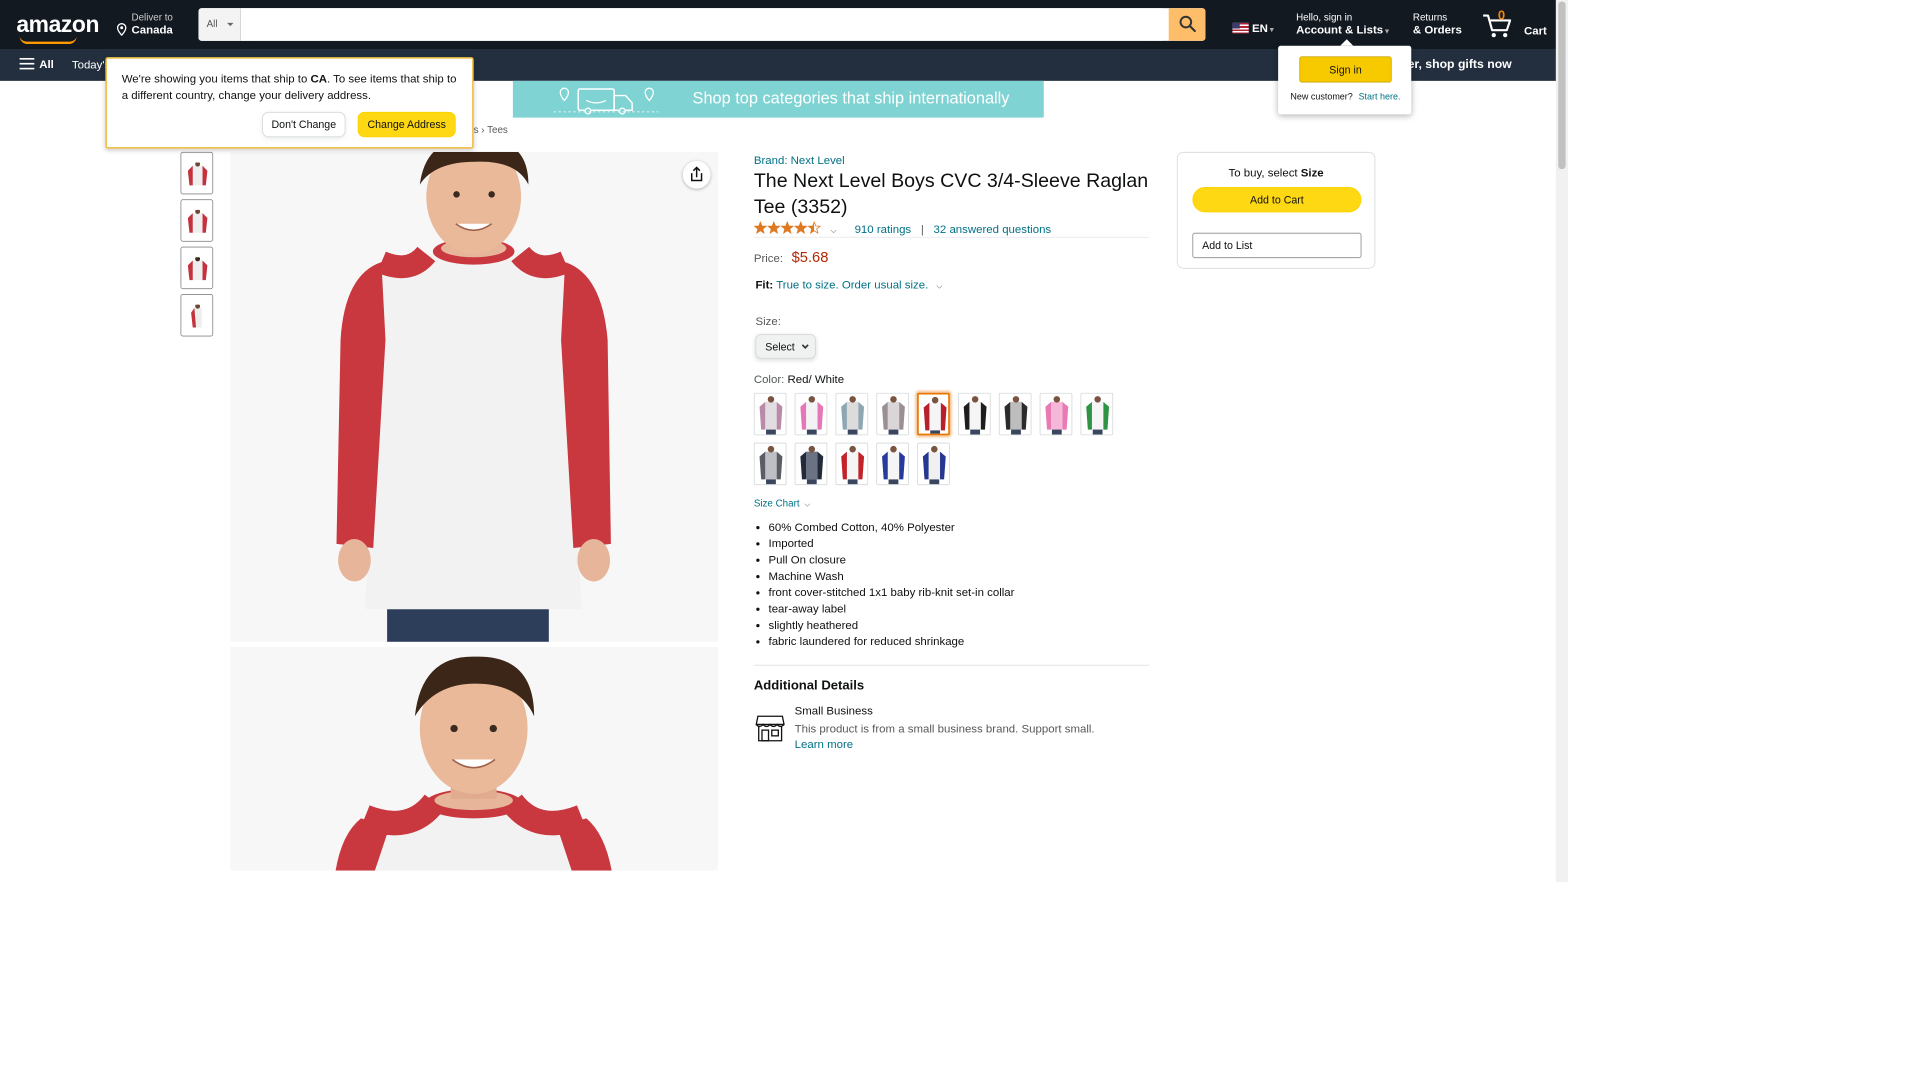 The width and height of the screenshot is (1920, 1080). Describe the element at coordinates (852, 284) in the screenshot. I see `fit-value-link: True to size. Order usual size.` at that location.